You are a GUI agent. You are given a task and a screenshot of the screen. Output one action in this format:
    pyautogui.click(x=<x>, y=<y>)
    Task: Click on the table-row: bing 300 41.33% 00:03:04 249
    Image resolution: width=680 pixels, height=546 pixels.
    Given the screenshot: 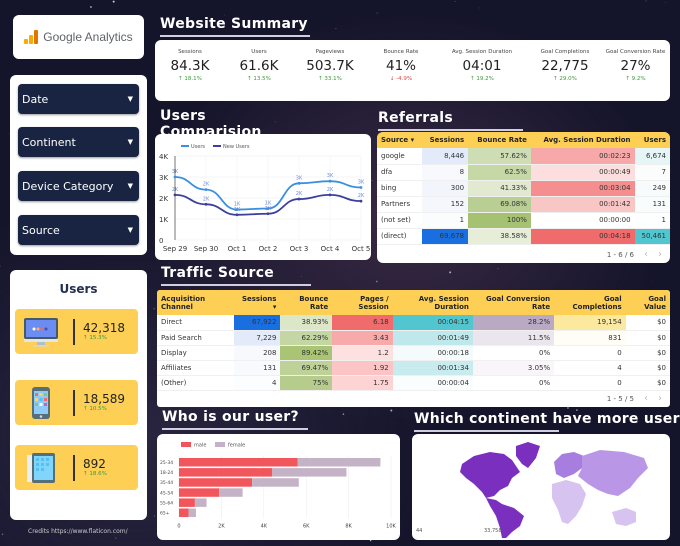 What is the action you would take?
    pyautogui.click(x=523, y=188)
    